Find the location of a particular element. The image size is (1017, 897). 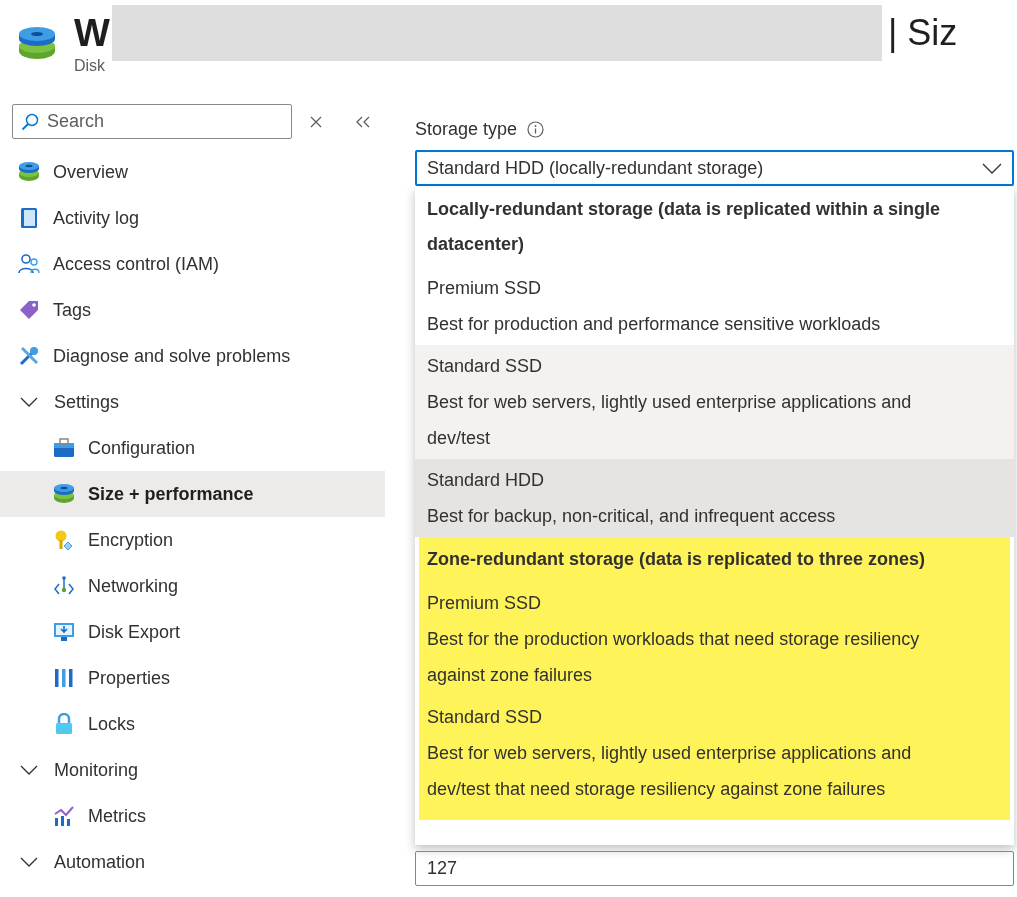

storage-type-dropdown: Standard HDD (locally-redundant storage) is located at coordinates (714, 168).